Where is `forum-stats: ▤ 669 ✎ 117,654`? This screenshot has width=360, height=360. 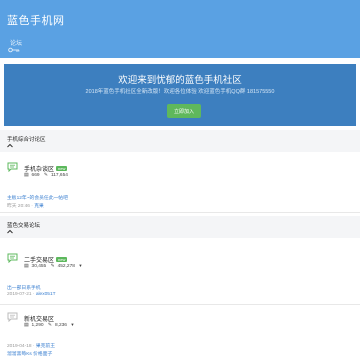
forum-stats: ▤ 669 ✎ 117,654 is located at coordinates (47, 175).